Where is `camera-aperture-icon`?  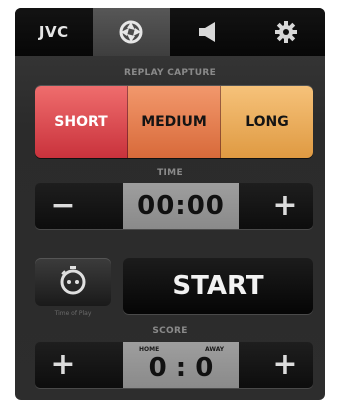
camera-aperture-icon is located at coordinates (131, 32).